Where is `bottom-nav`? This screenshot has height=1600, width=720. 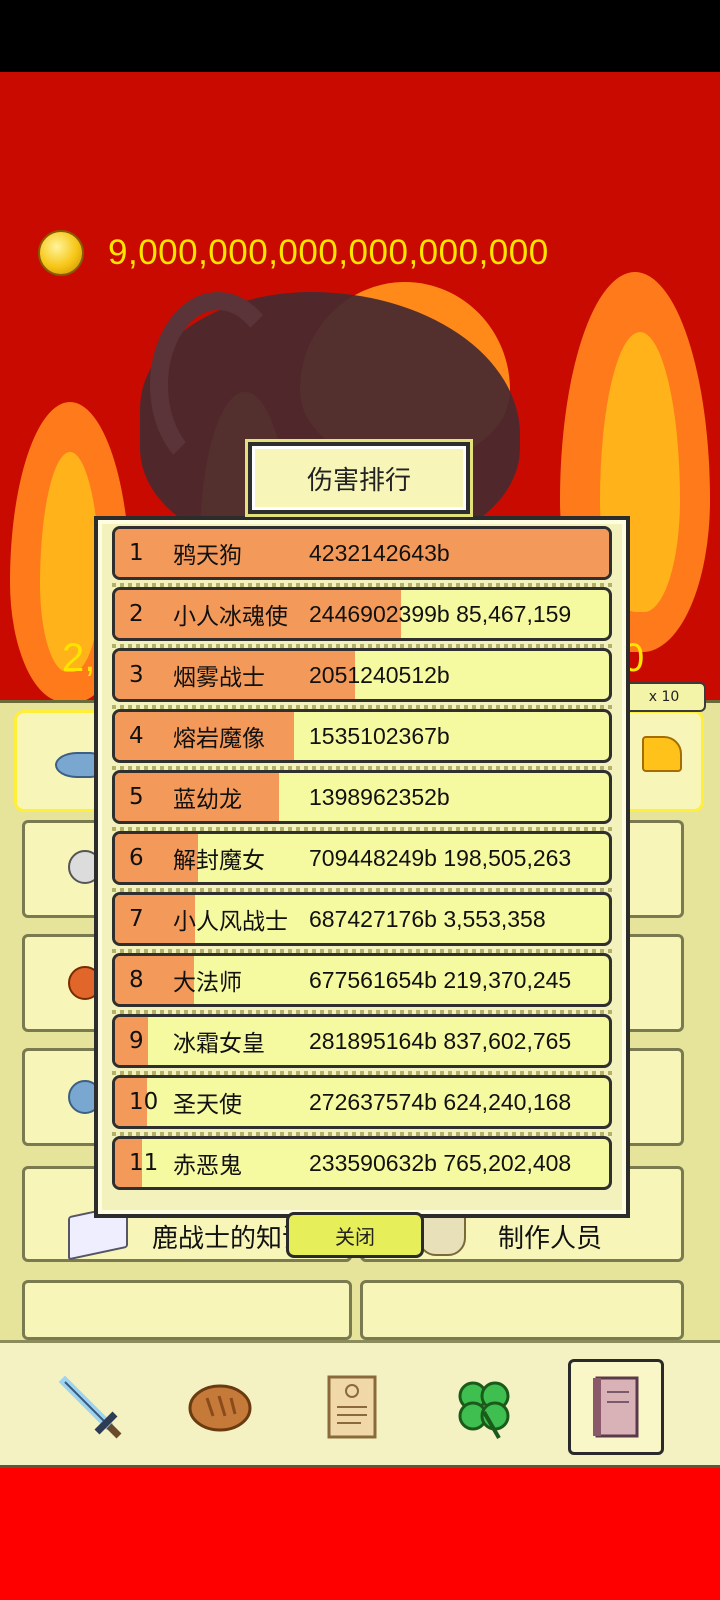 bottom-nav is located at coordinates (360, 1404).